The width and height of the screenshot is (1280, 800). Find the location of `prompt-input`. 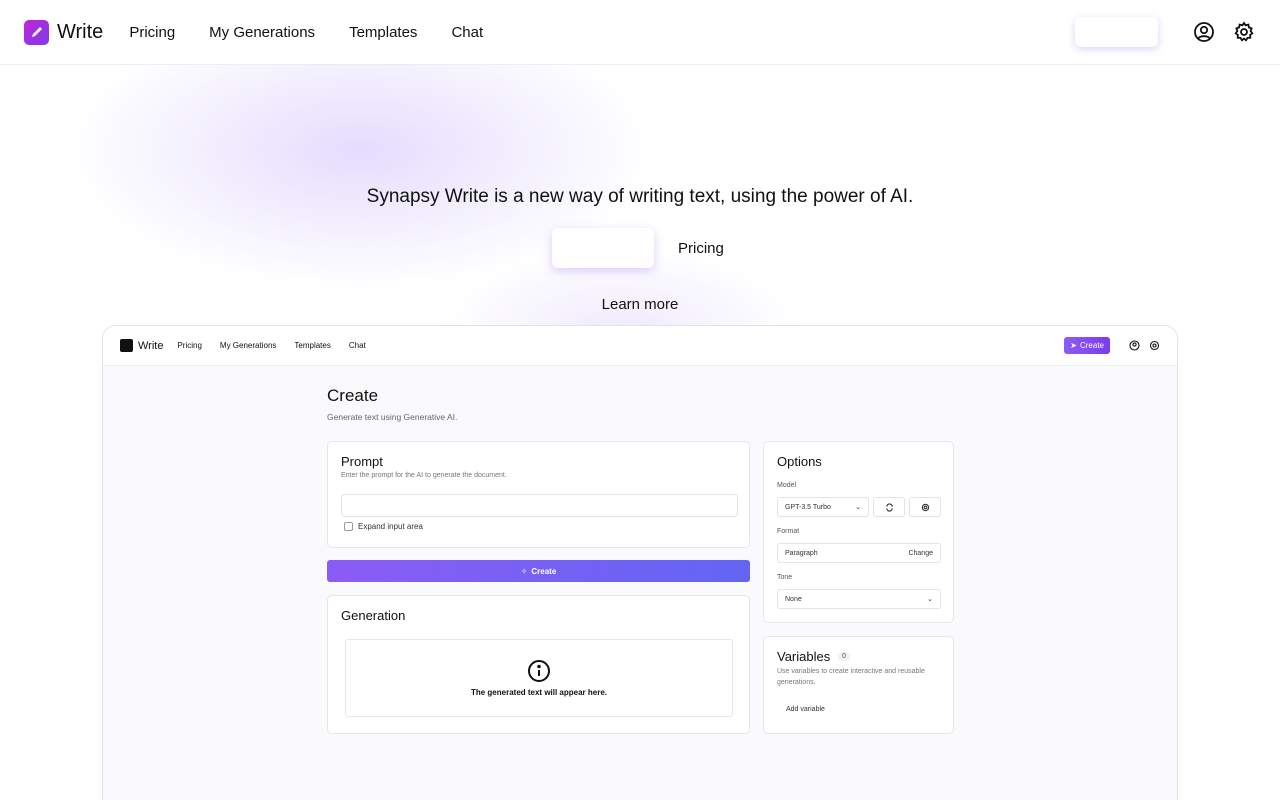

prompt-input is located at coordinates (539, 505).